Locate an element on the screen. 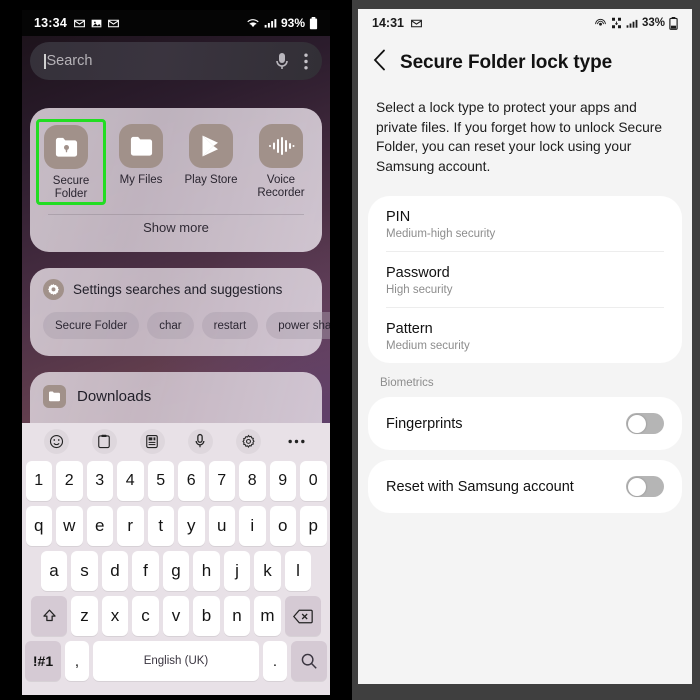  more-options-key is located at coordinates (296, 441).